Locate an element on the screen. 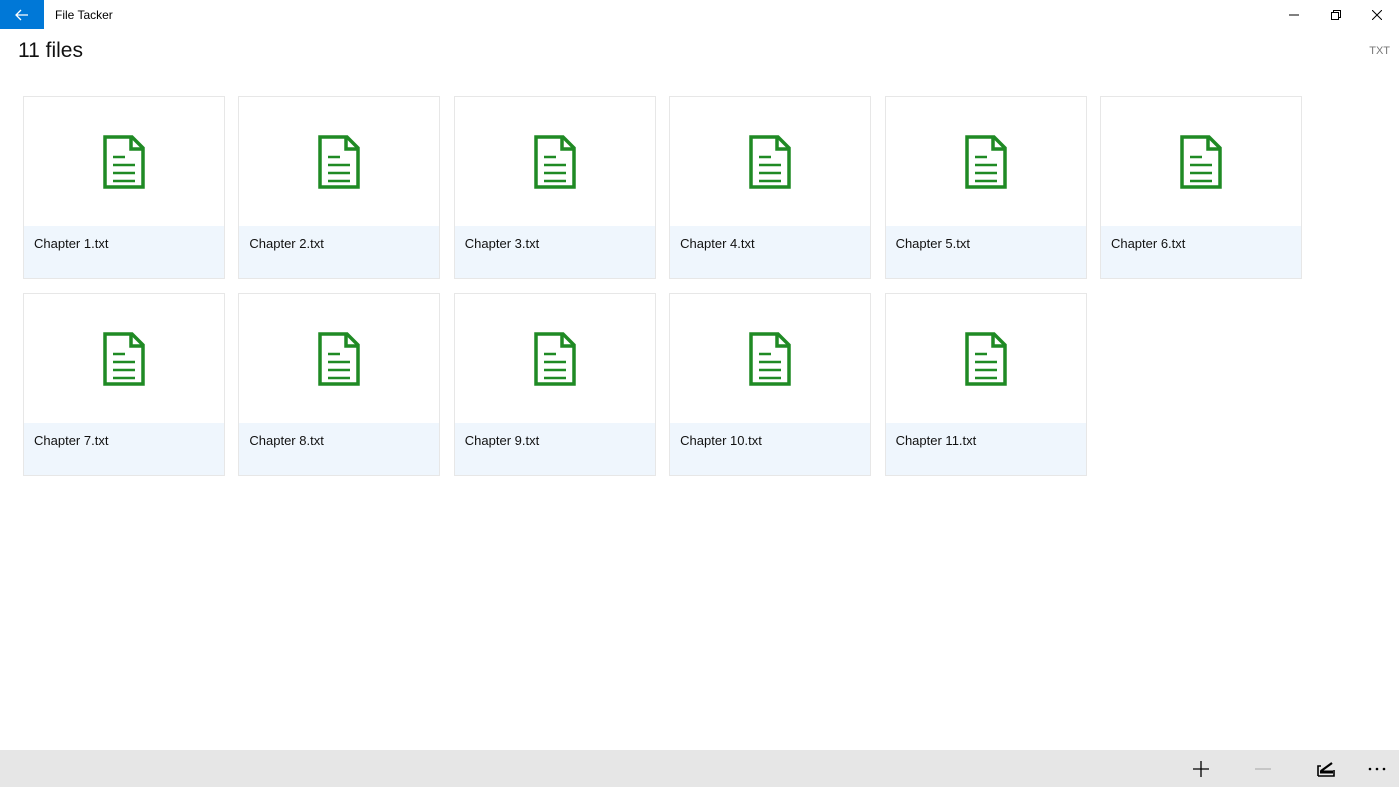 This screenshot has height=787, width=1399. file-tile: Chapter 11.txt is located at coordinates (985, 384).